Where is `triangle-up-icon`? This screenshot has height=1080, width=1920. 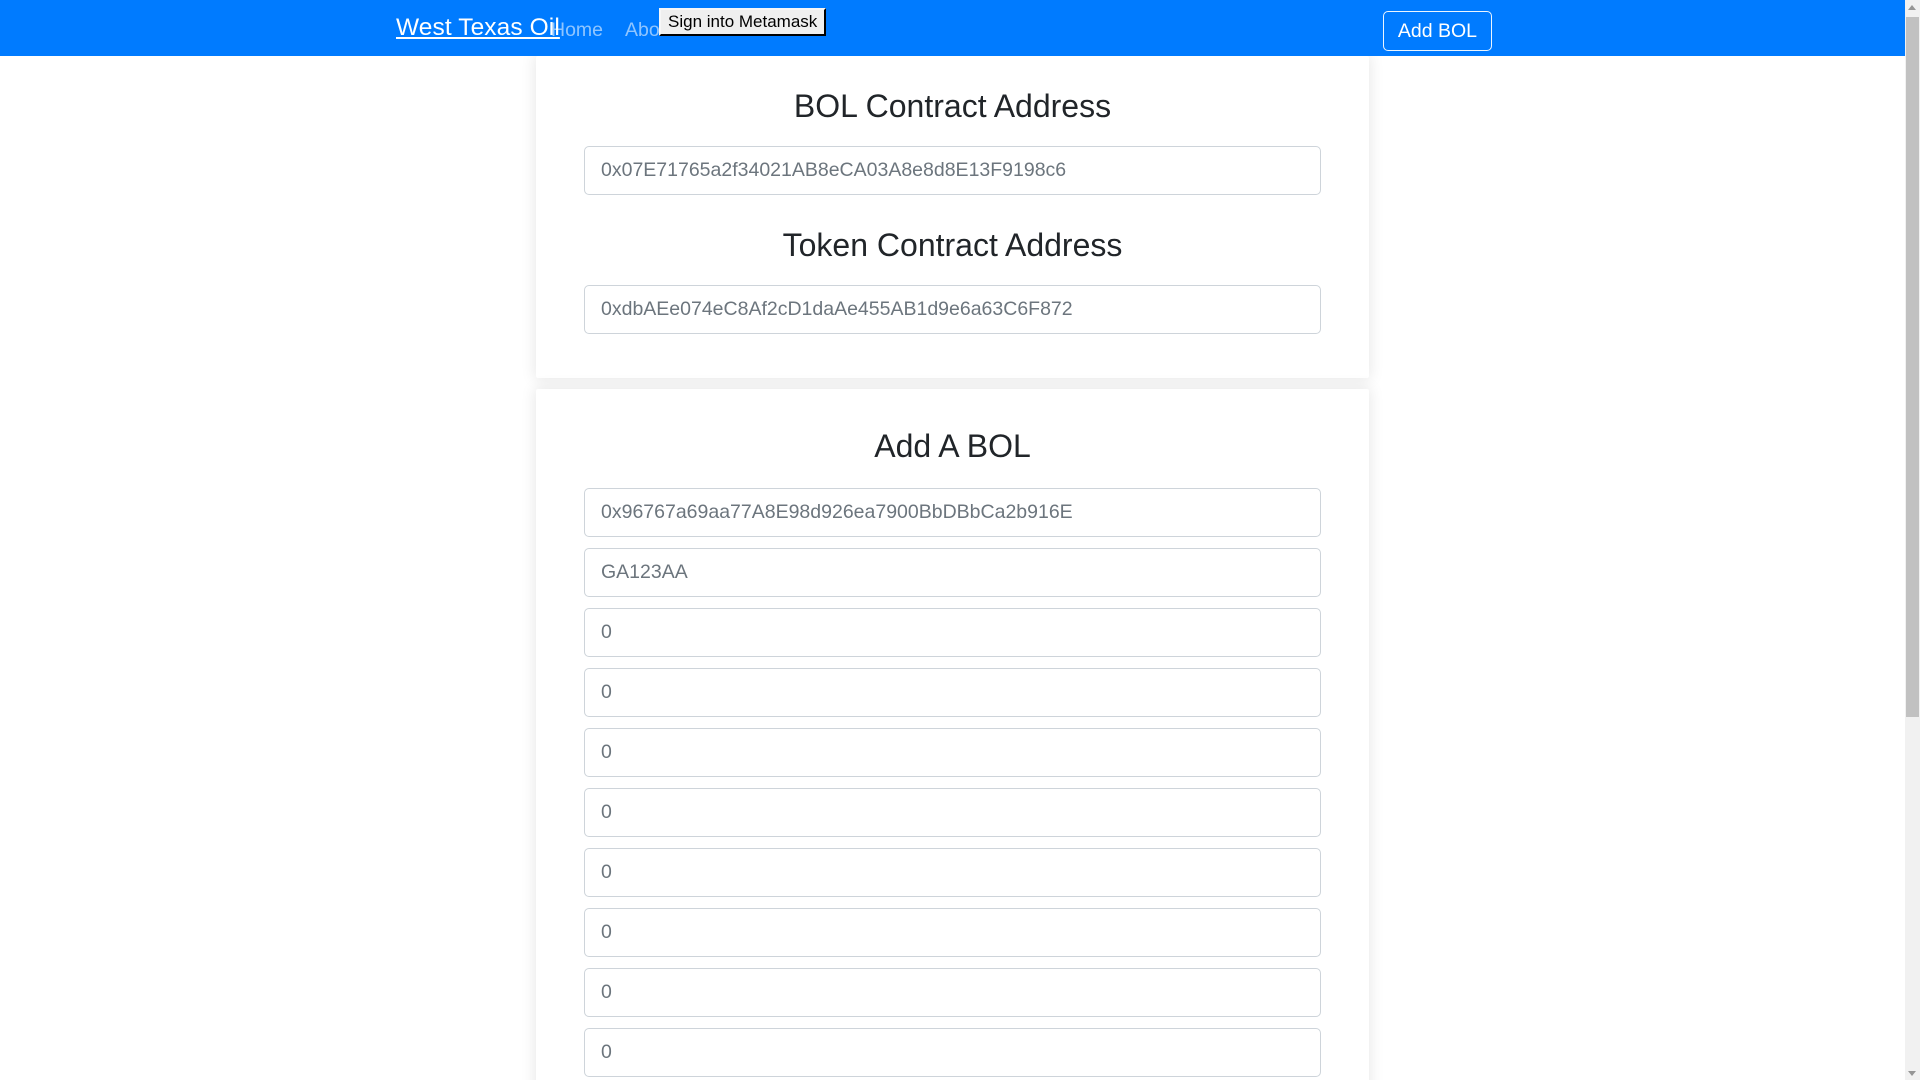 triangle-up-icon is located at coordinates (1912, 7).